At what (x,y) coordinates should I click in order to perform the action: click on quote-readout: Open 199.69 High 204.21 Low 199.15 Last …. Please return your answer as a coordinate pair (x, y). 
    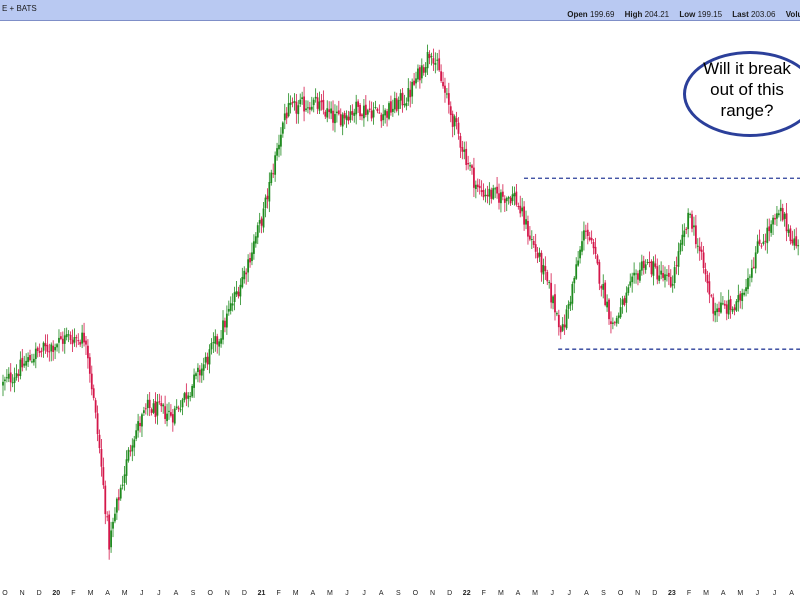
    Looking at the image, I should click on (683, 14).